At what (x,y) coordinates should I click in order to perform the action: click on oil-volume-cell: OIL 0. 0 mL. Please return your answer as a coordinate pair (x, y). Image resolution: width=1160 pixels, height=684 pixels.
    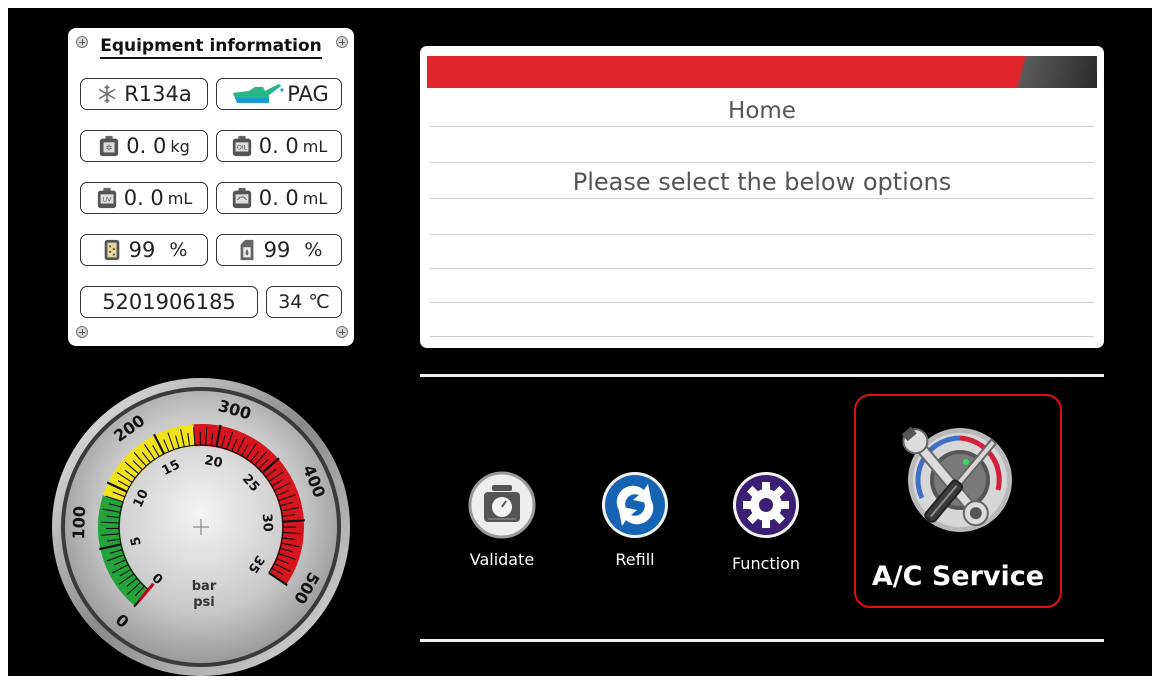
    Looking at the image, I should click on (279, 146).